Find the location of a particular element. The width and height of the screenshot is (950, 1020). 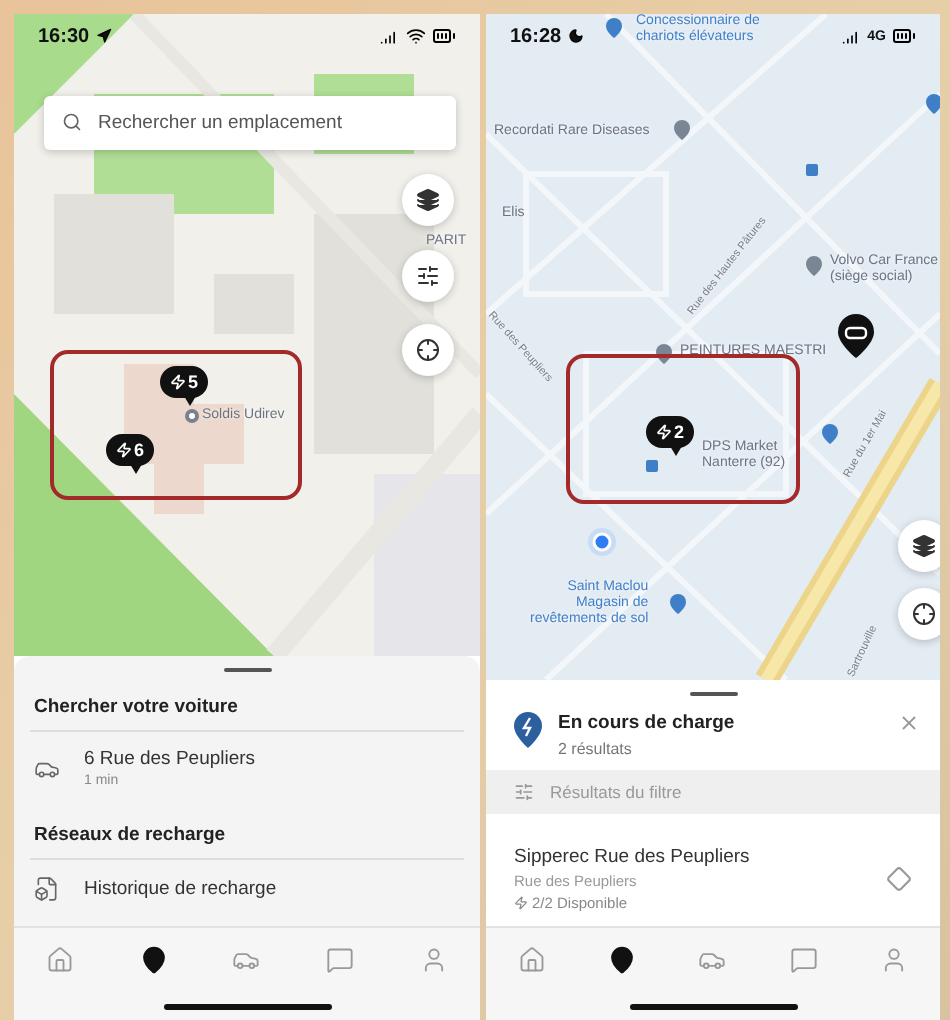

car-marker-icon is located at coordinates (856, 336).